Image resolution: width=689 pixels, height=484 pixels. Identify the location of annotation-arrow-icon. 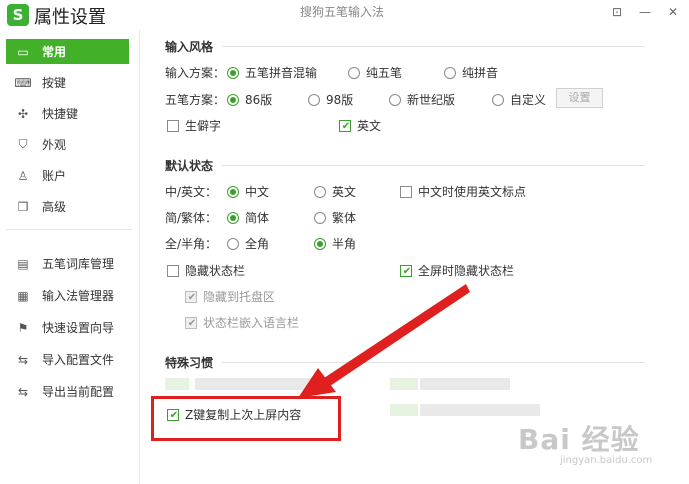
(384, 341).